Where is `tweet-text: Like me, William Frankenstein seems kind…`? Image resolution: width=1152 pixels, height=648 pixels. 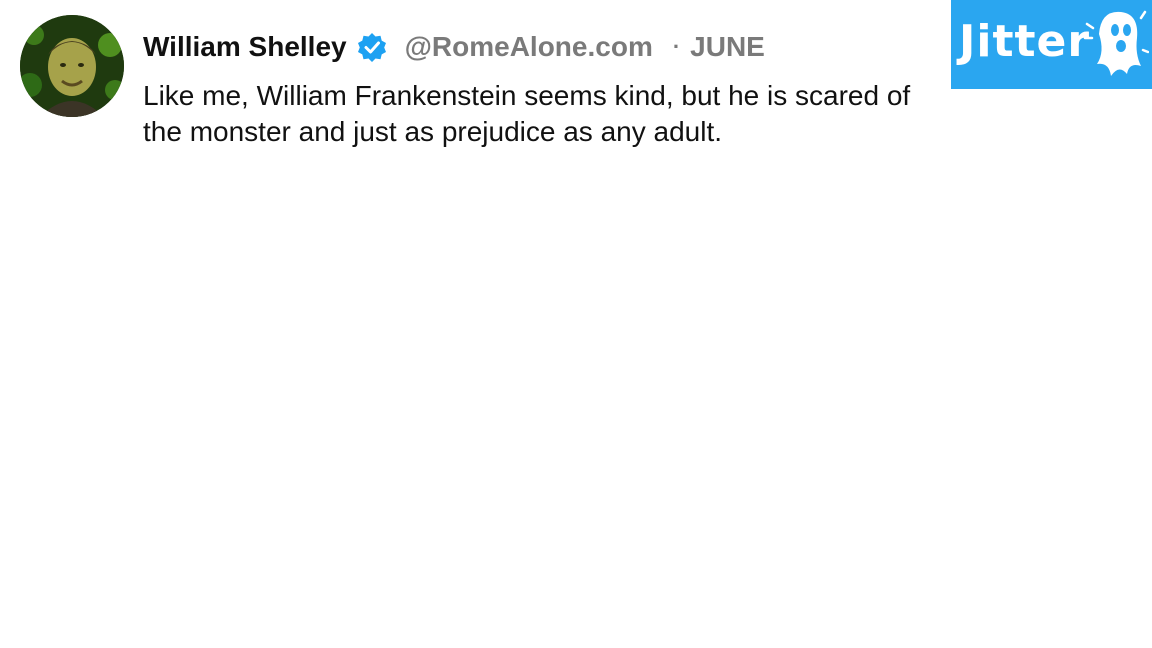
tweet-text: Like me, William Frankenstein seems kind… is located at coordinates (527, 113).